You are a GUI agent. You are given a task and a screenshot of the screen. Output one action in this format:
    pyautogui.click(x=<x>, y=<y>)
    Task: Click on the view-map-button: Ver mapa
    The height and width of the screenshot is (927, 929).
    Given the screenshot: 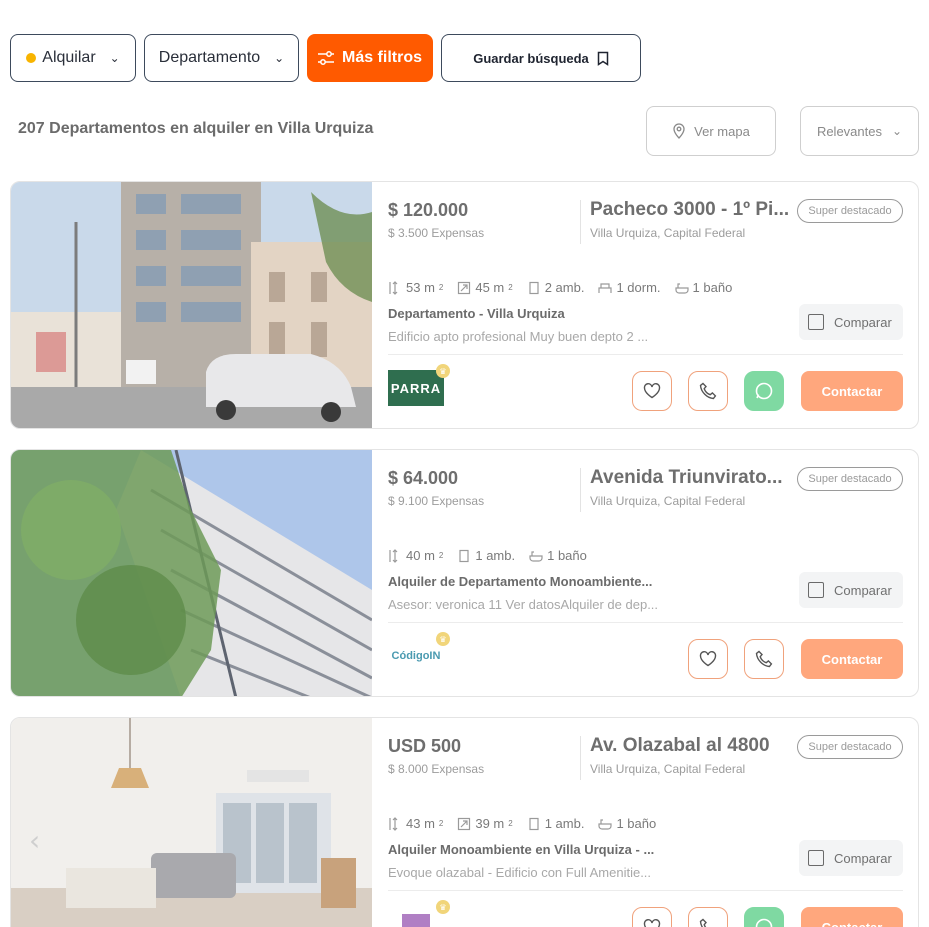 What is the action you would take?
    pyautogui.click(x=711, y=131)
    